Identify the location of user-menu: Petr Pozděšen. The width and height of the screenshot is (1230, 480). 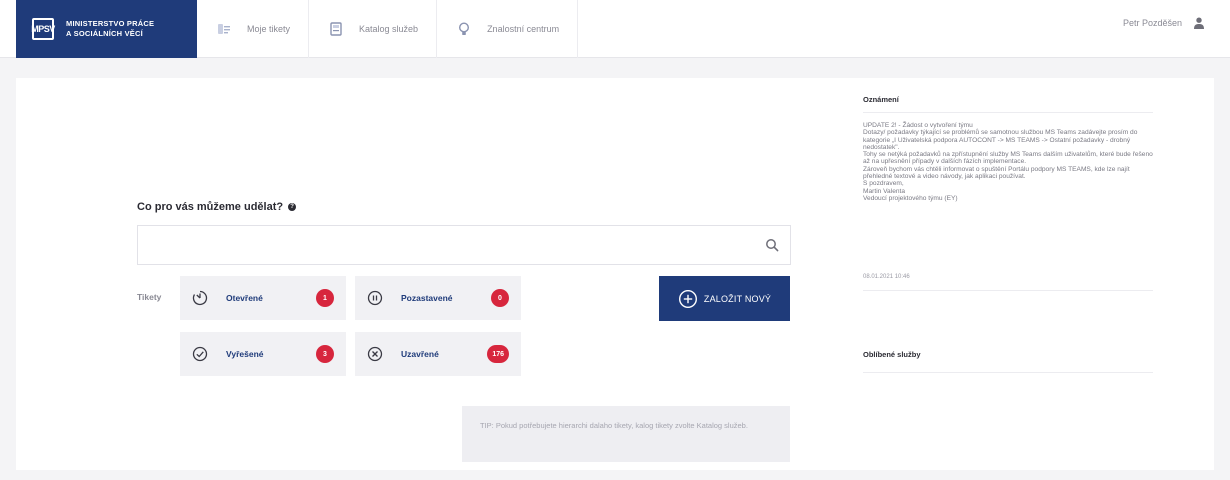
(1165, 23).